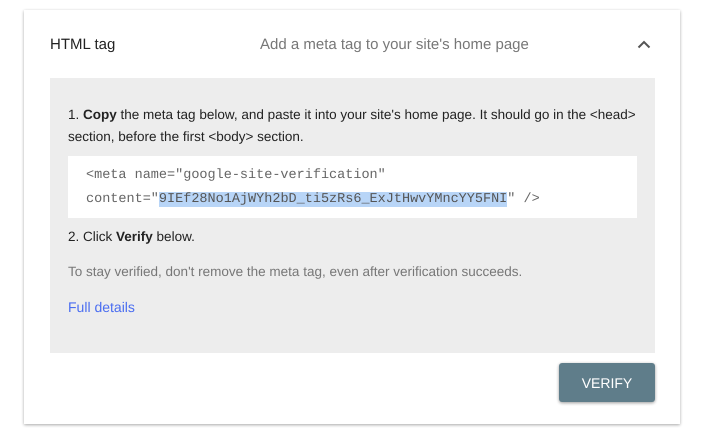 This screenshot has width=706, height=434. Describe the element at coordinates (395, 44) in the screenshot. I see `section-subtitle: Add a meta tag to your site's home page` at that location.